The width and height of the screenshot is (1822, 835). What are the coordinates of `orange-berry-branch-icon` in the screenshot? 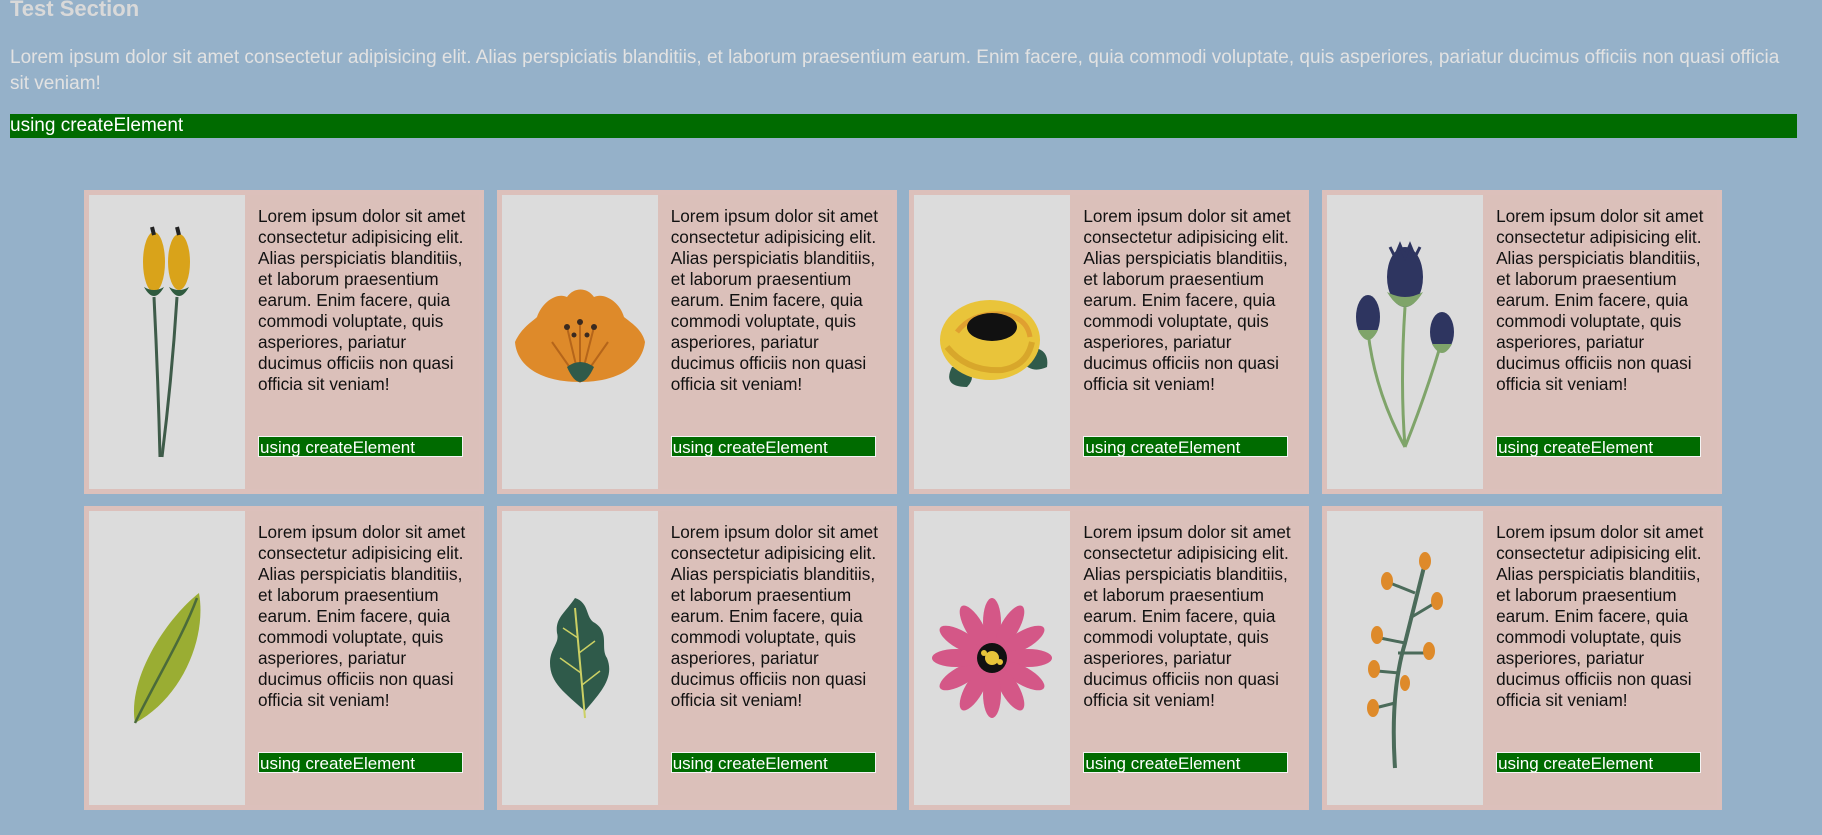 It's located at (1405, 658).